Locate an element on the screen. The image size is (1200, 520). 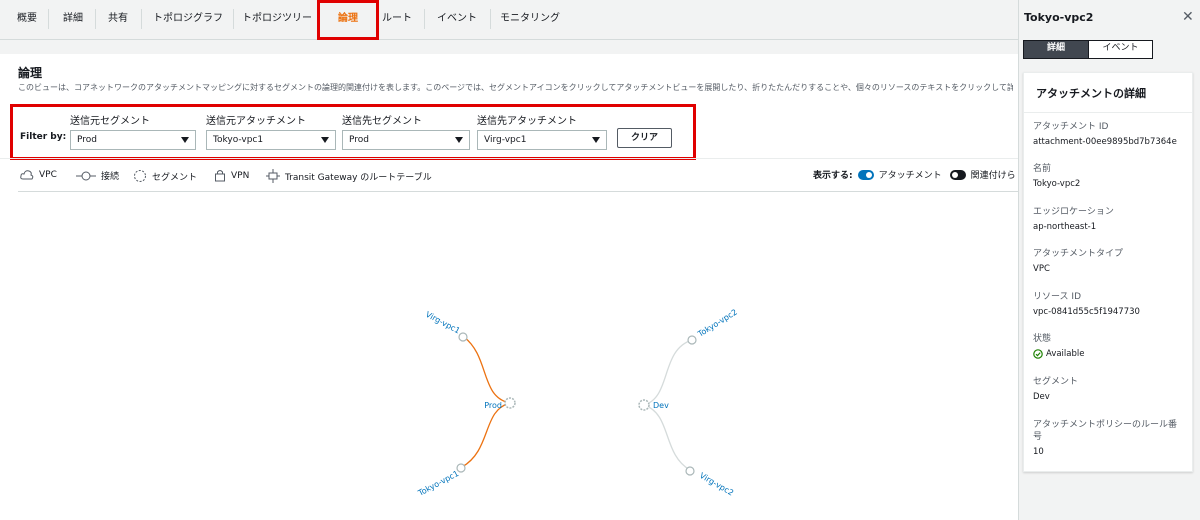
filter-label: 送信先セグメント is located at coordinates (382, 121).